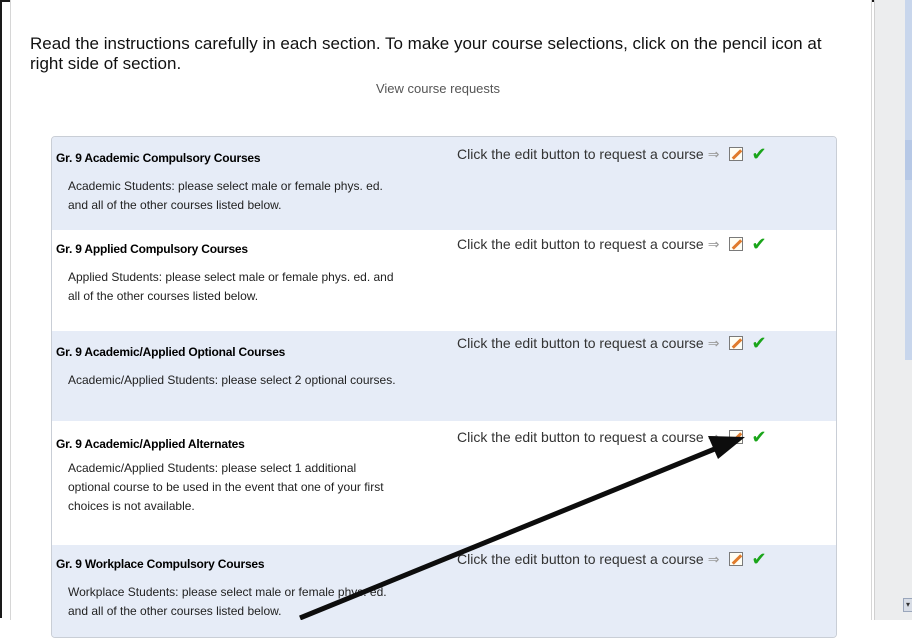 The height and width of the screenshot is (638, 912). Describe the element at coordinates (726, 447) in the screenshot. I see `arrow-head-icon` at that location.